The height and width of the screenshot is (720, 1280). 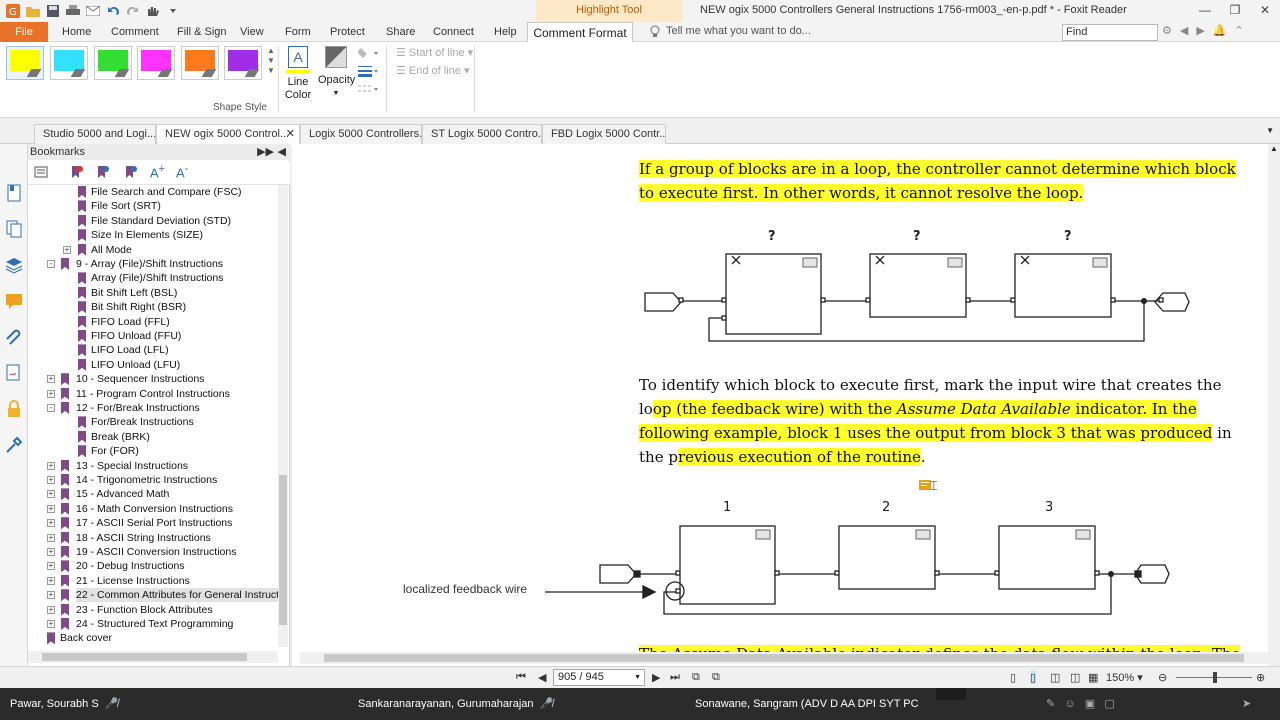 I want to click on single-page-icon: ▯, so click(x=1013, y=677).